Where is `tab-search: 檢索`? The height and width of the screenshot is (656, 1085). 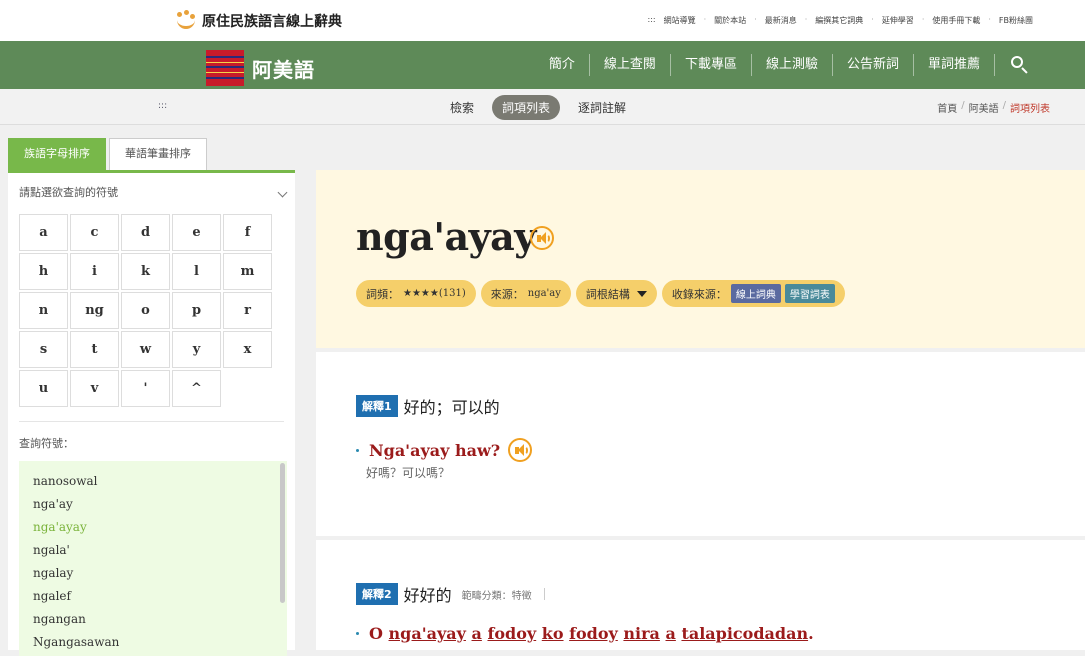
tab-search: 檢索 is located at coordinates (462, 107).